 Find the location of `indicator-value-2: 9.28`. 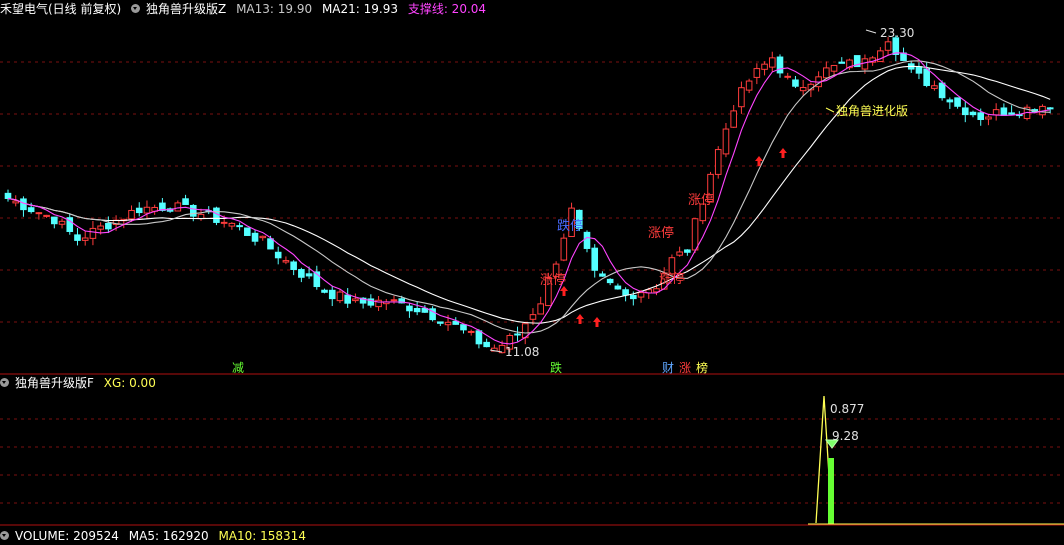

indicator-value-2: 9.28 is located at coordinates (845, 436).